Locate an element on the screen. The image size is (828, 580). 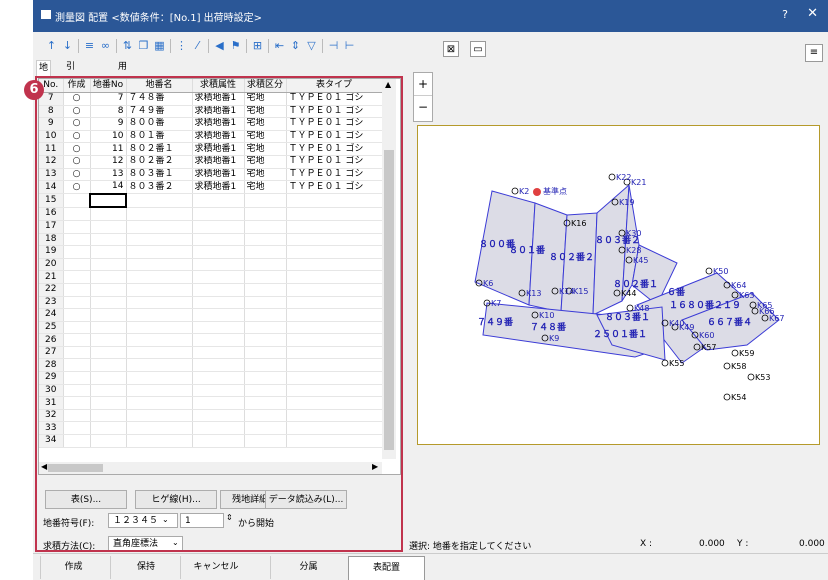
point-label: K7 is located at coordinates (496, 303).